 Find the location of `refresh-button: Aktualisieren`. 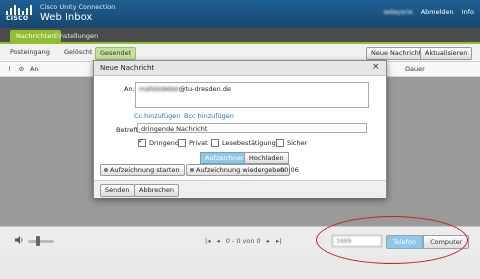

refresh-button: Aktualisieren is located at coordinates (446, 53).